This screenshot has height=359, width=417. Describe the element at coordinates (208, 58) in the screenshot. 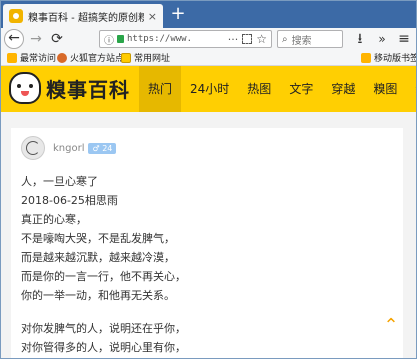

I see `bookmarks-toolbar: 最常访问 火狐官方站点 常用网址 移动版书签` at that location.